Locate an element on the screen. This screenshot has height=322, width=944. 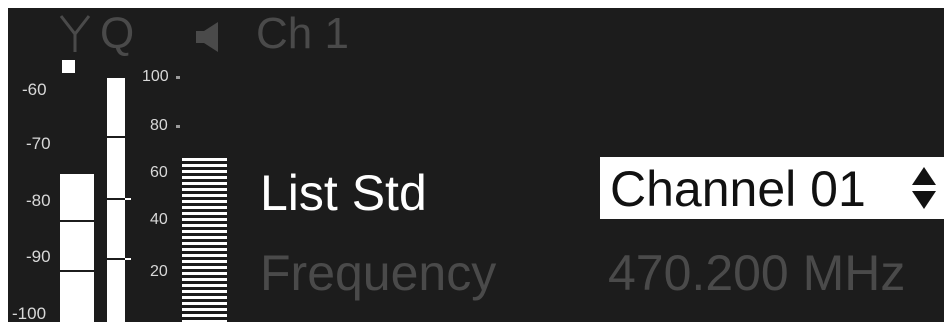
af-level-bar is located at coordinates (77, 248).